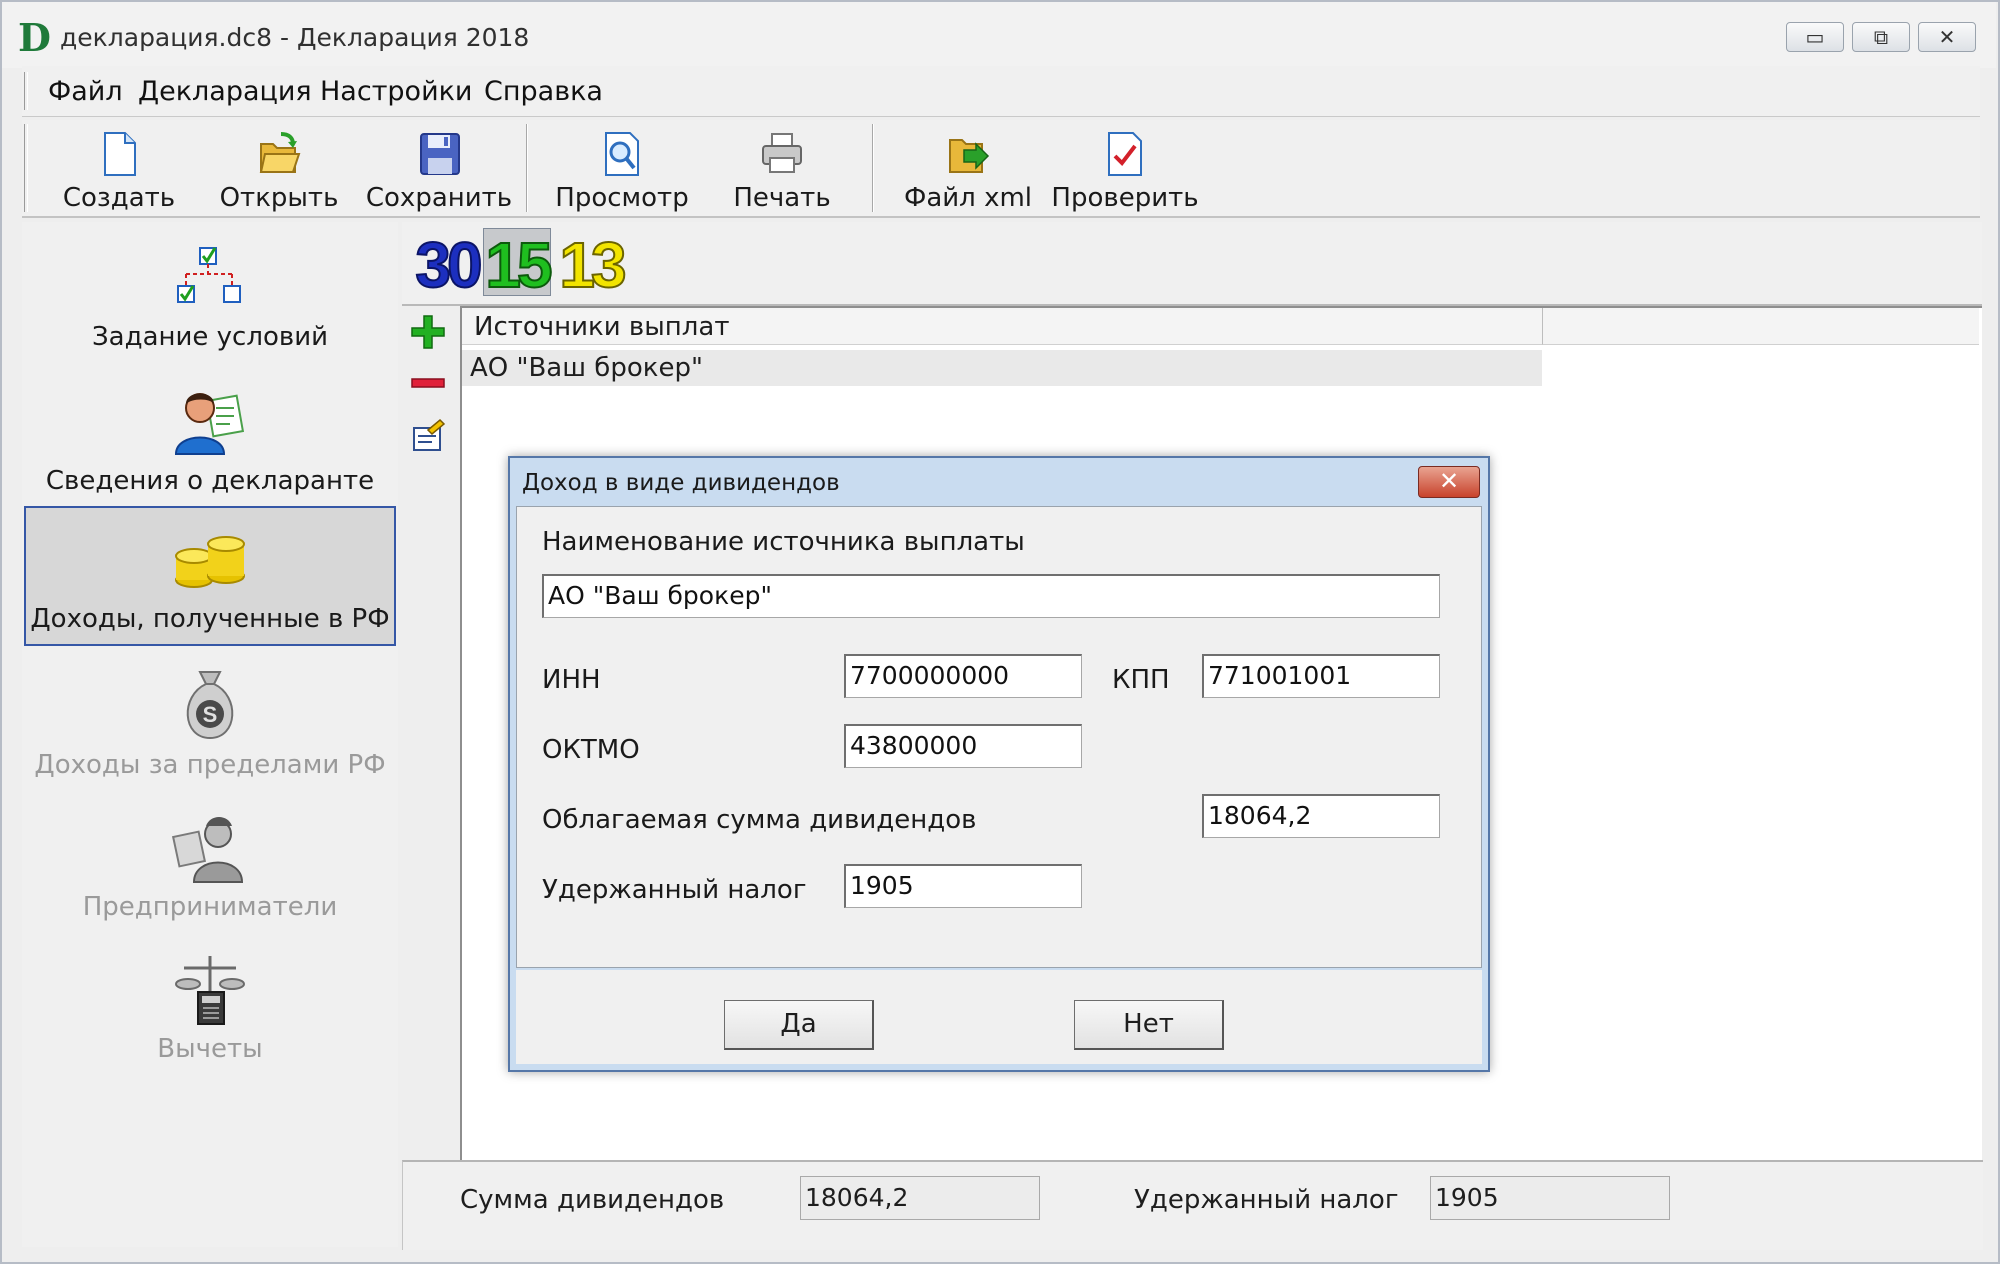  What do you see at coordinates (622, 198) in the screenshot?
I see `preview-label: Просмотр` at bounding box center [622, 198].